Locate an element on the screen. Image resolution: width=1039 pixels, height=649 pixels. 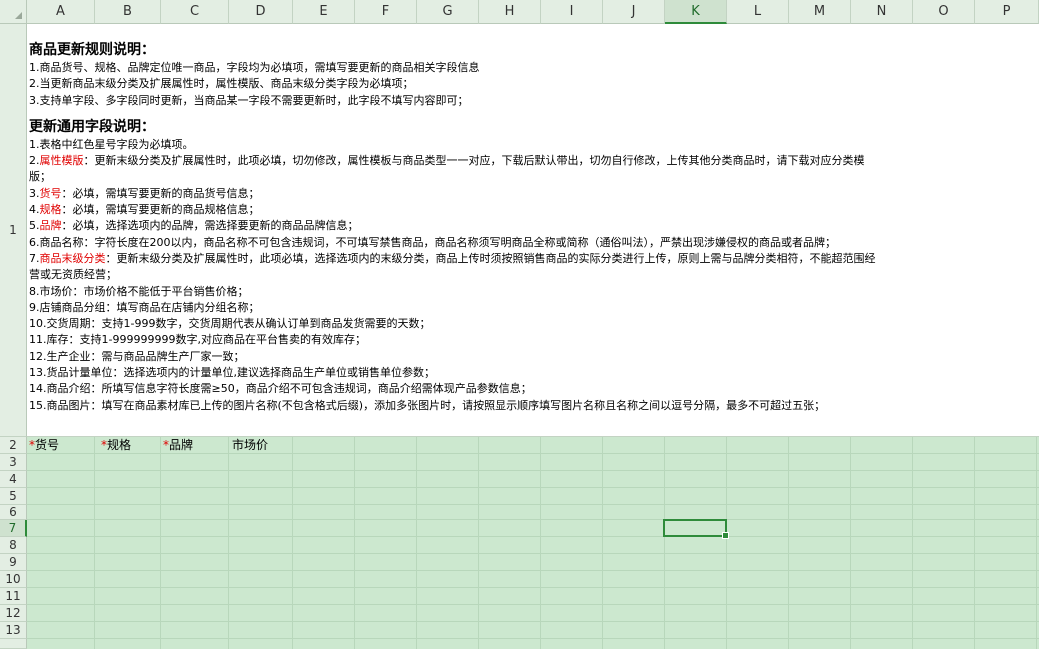
cell-d2-market-price: 市场价 is located at coordinates (250, 445).